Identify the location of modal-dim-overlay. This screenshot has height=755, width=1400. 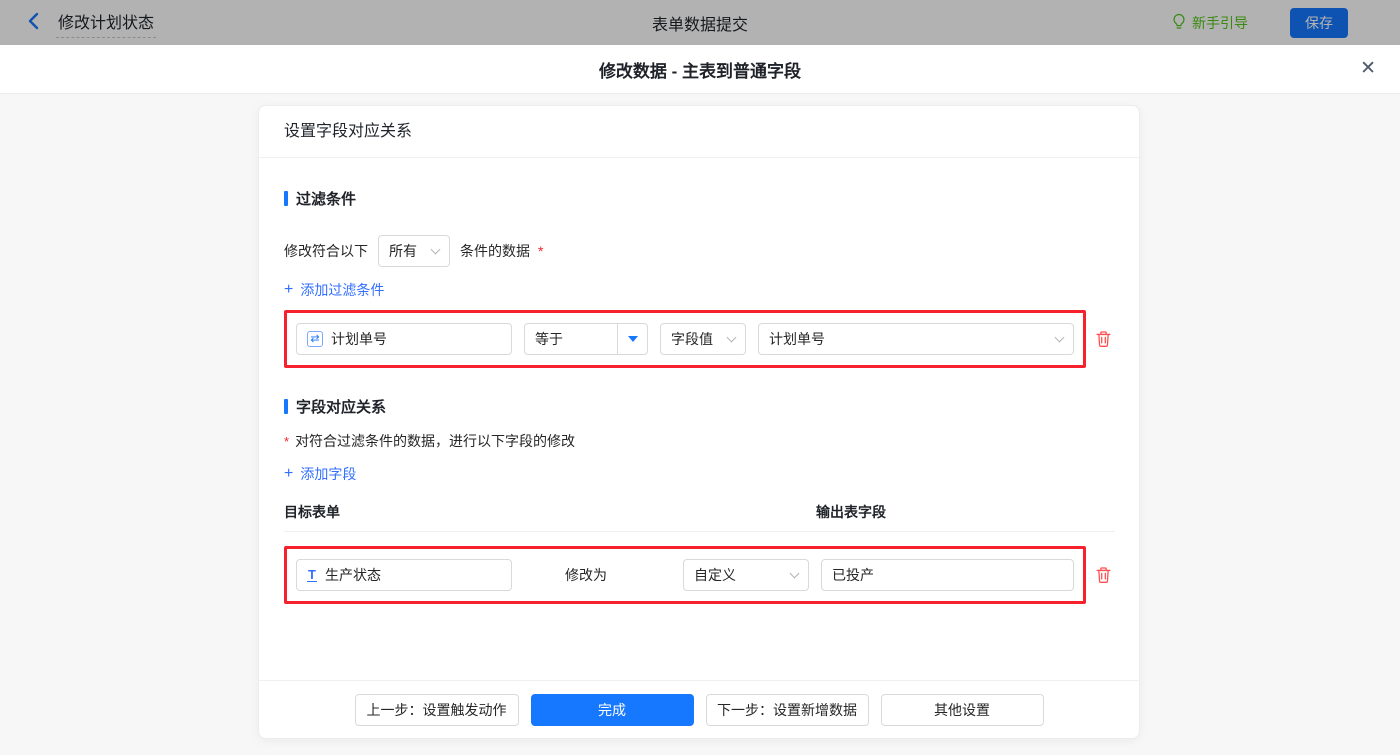
(700, 22).